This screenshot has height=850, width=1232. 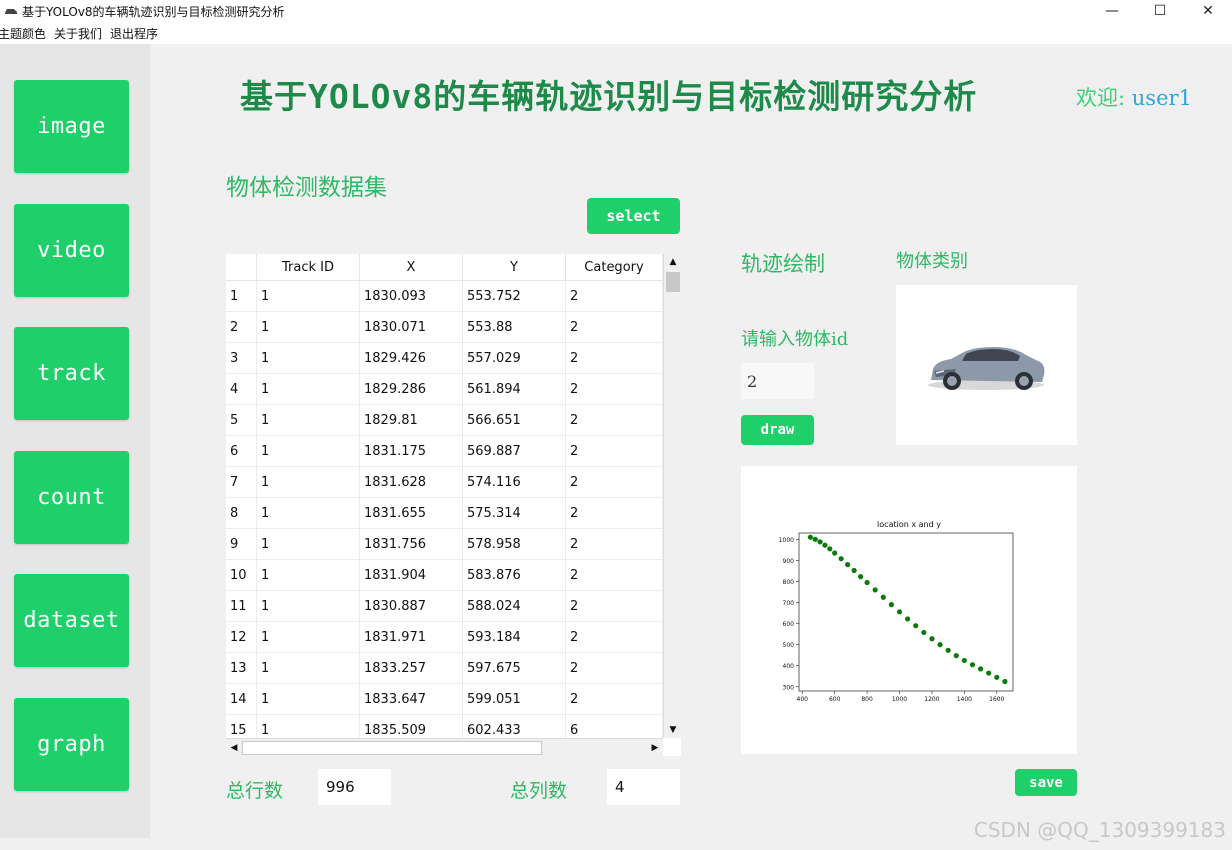 I want to click on table-row: 14 1 1833.647 599.051 2, so click(x=444, y=699).